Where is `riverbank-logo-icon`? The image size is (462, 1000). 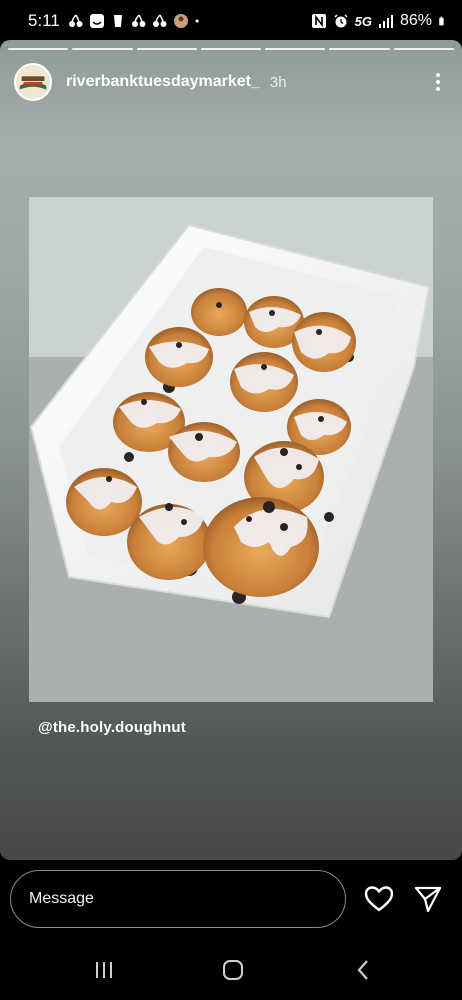 riverbank-logo-icon is located at coordinates (33, 82).